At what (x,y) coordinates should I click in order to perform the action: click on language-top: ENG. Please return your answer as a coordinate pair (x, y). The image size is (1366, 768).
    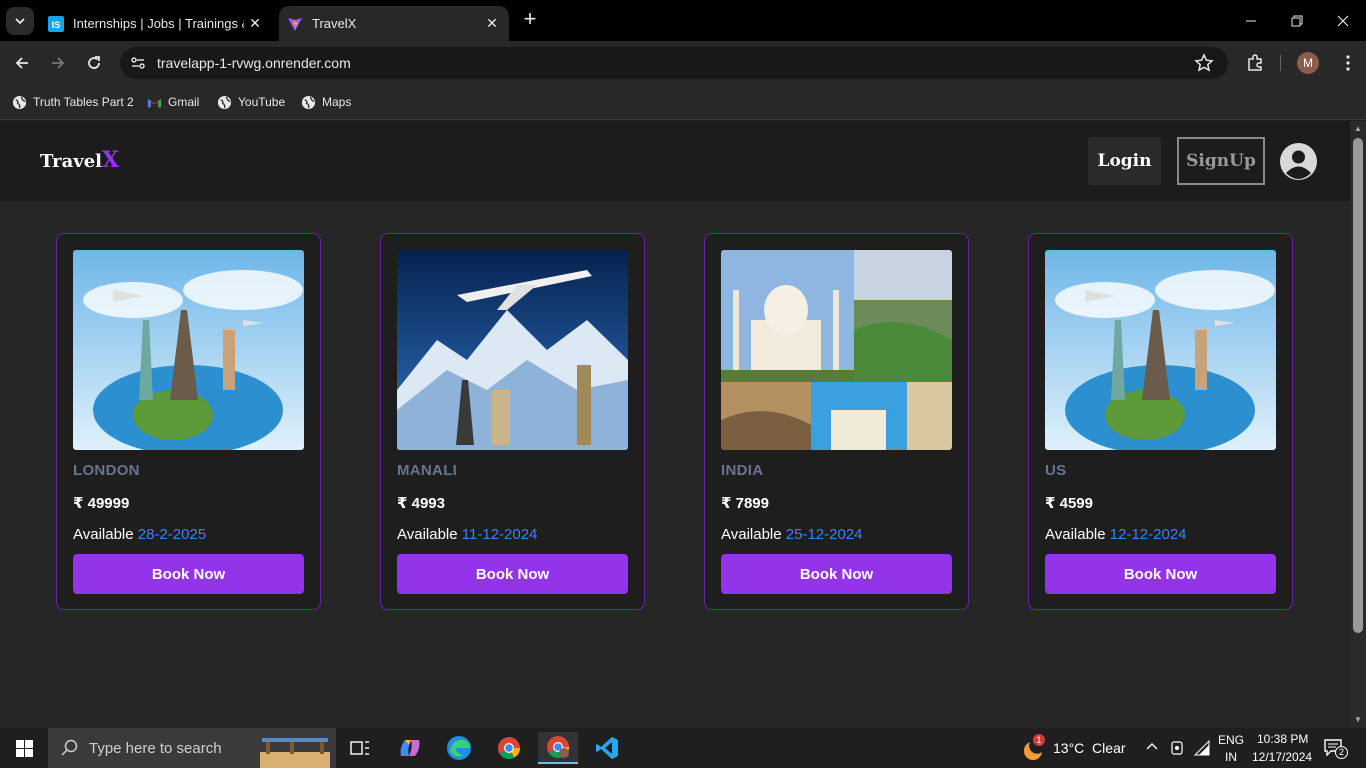
    Looking at the image, I should click on (1231, 740).